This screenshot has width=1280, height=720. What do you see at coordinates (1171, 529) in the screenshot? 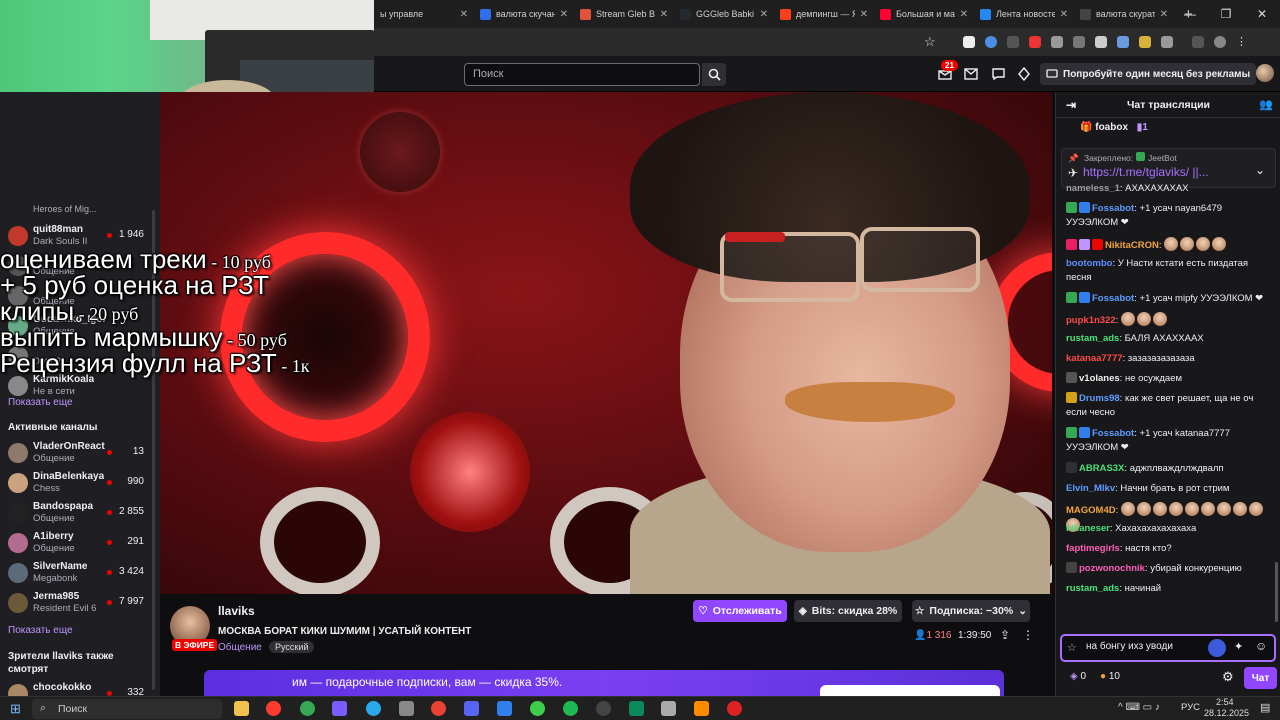
I see `chat-message: killaneser: Хахахахахахахаха` at bounding box center [1171, 529].